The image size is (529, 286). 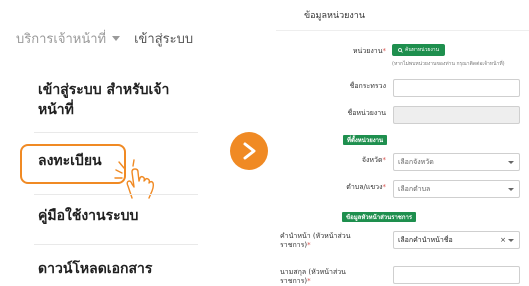 I want to click on arrow-right-icon, so click(x=249, y=151).